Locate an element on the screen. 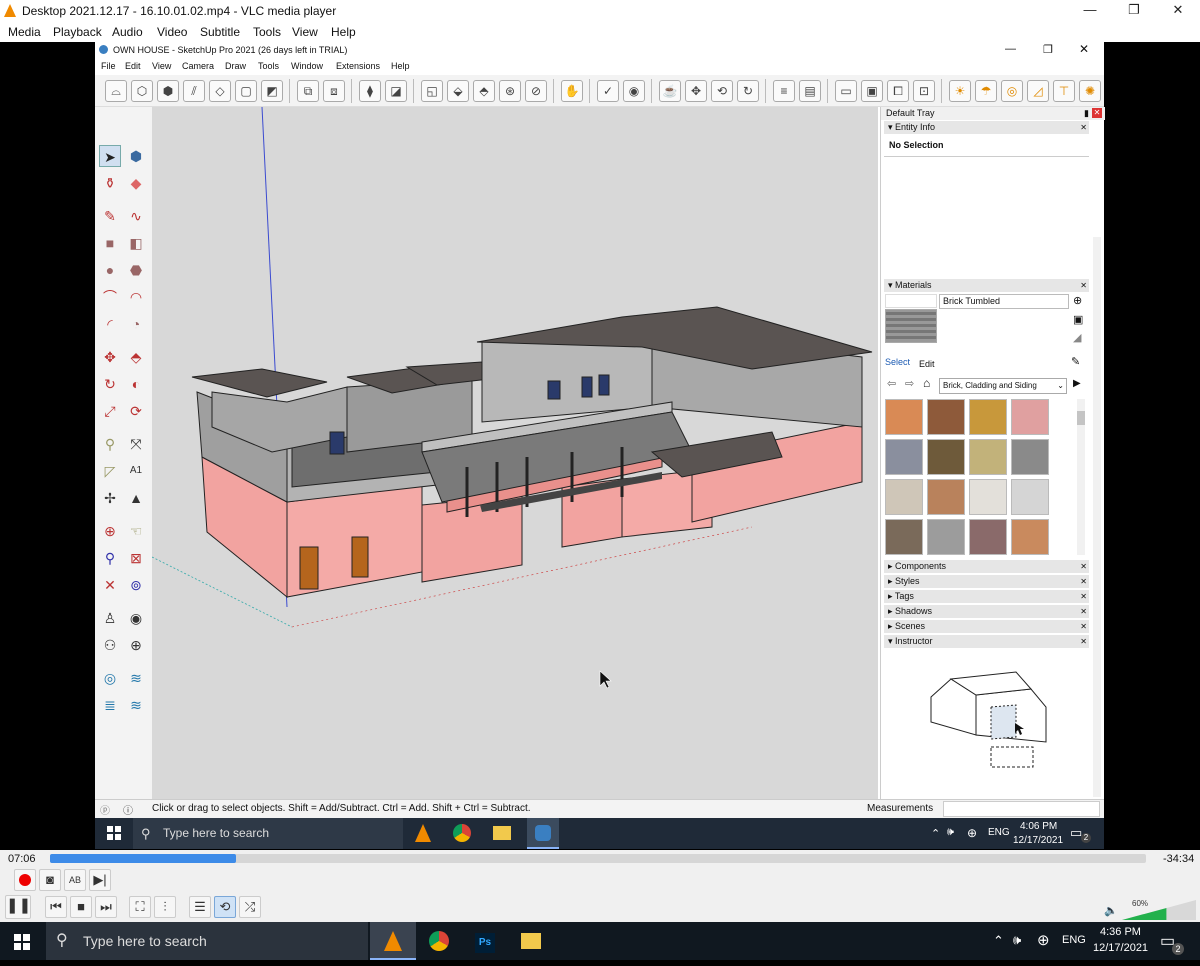 The width and height of the screenshot is (1200, 966). volume-icon: 🕪 is located at coordinates (950, 832).